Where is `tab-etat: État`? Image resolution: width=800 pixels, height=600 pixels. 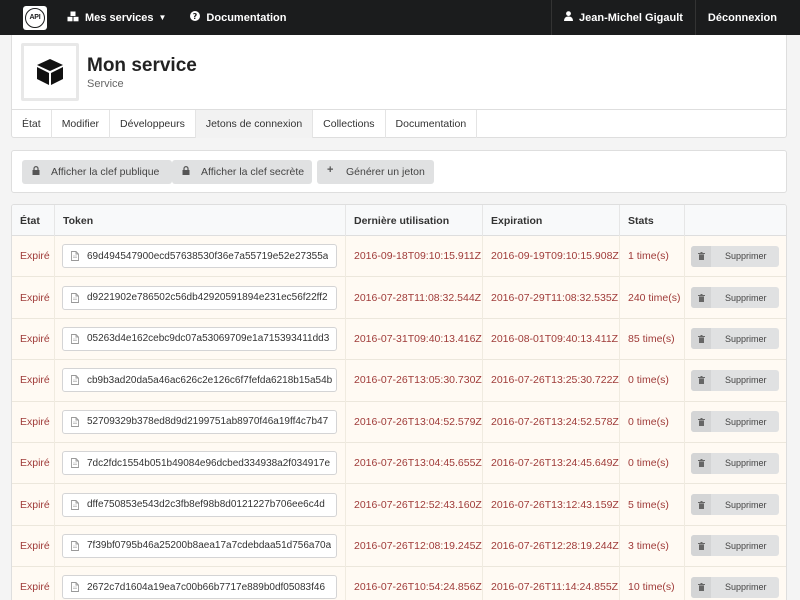 tab-etat: État is located at coordinates (32, 124).